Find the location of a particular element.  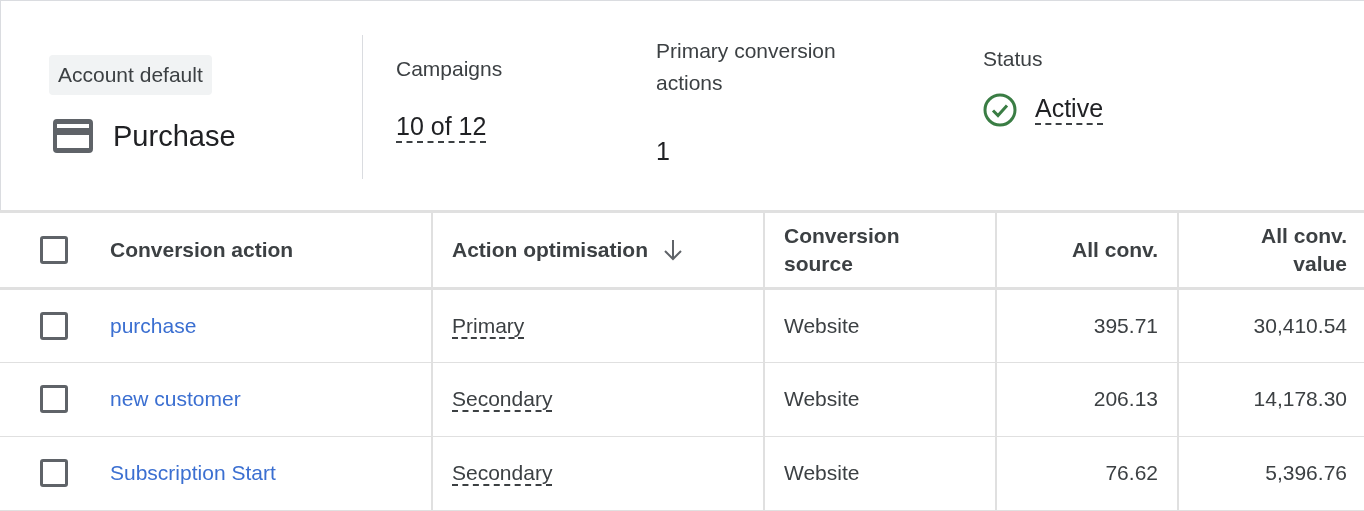

table-cell: 14,178.30 is located at coordinates (1271, 399).